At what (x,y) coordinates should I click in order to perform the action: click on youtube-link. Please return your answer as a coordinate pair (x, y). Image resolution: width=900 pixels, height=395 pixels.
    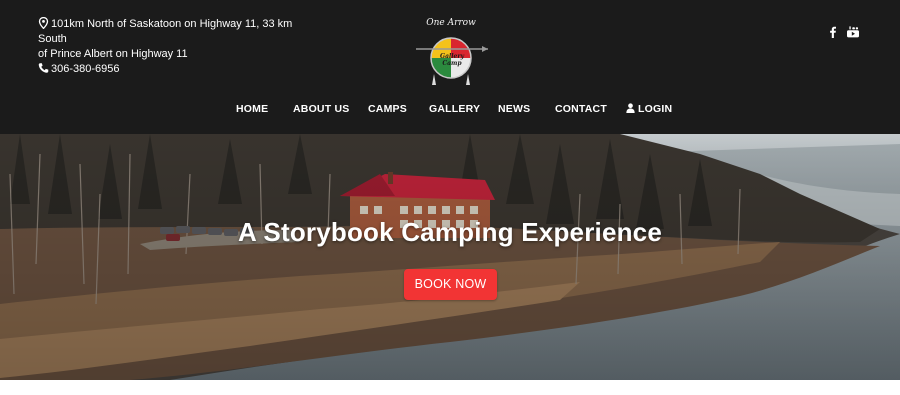
    Looking at the image, I should click on (853, 32).